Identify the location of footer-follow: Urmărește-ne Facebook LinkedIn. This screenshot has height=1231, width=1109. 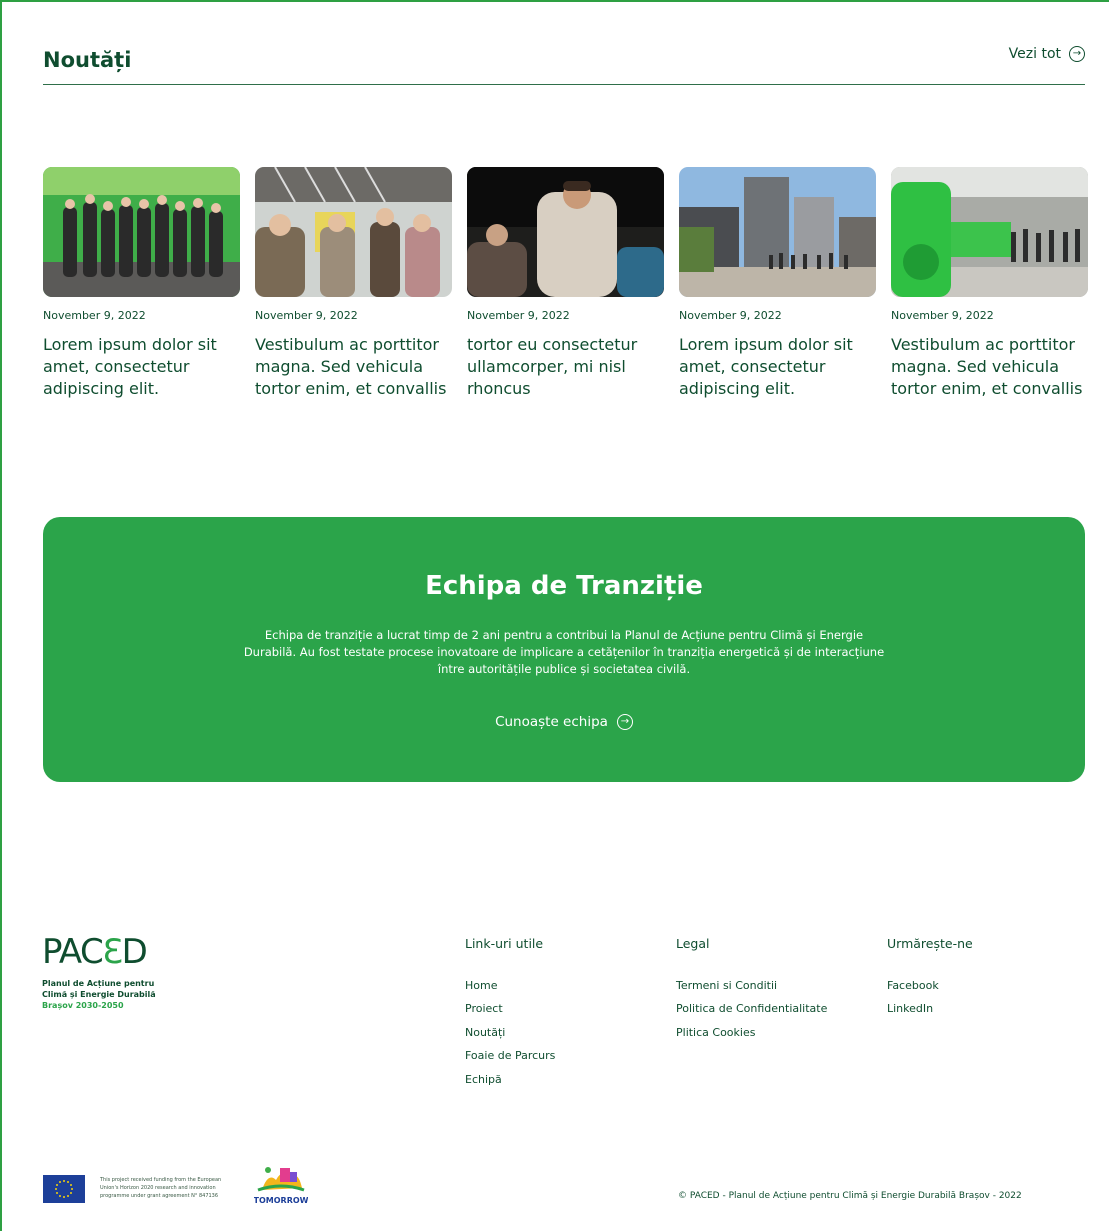
(930, 981).